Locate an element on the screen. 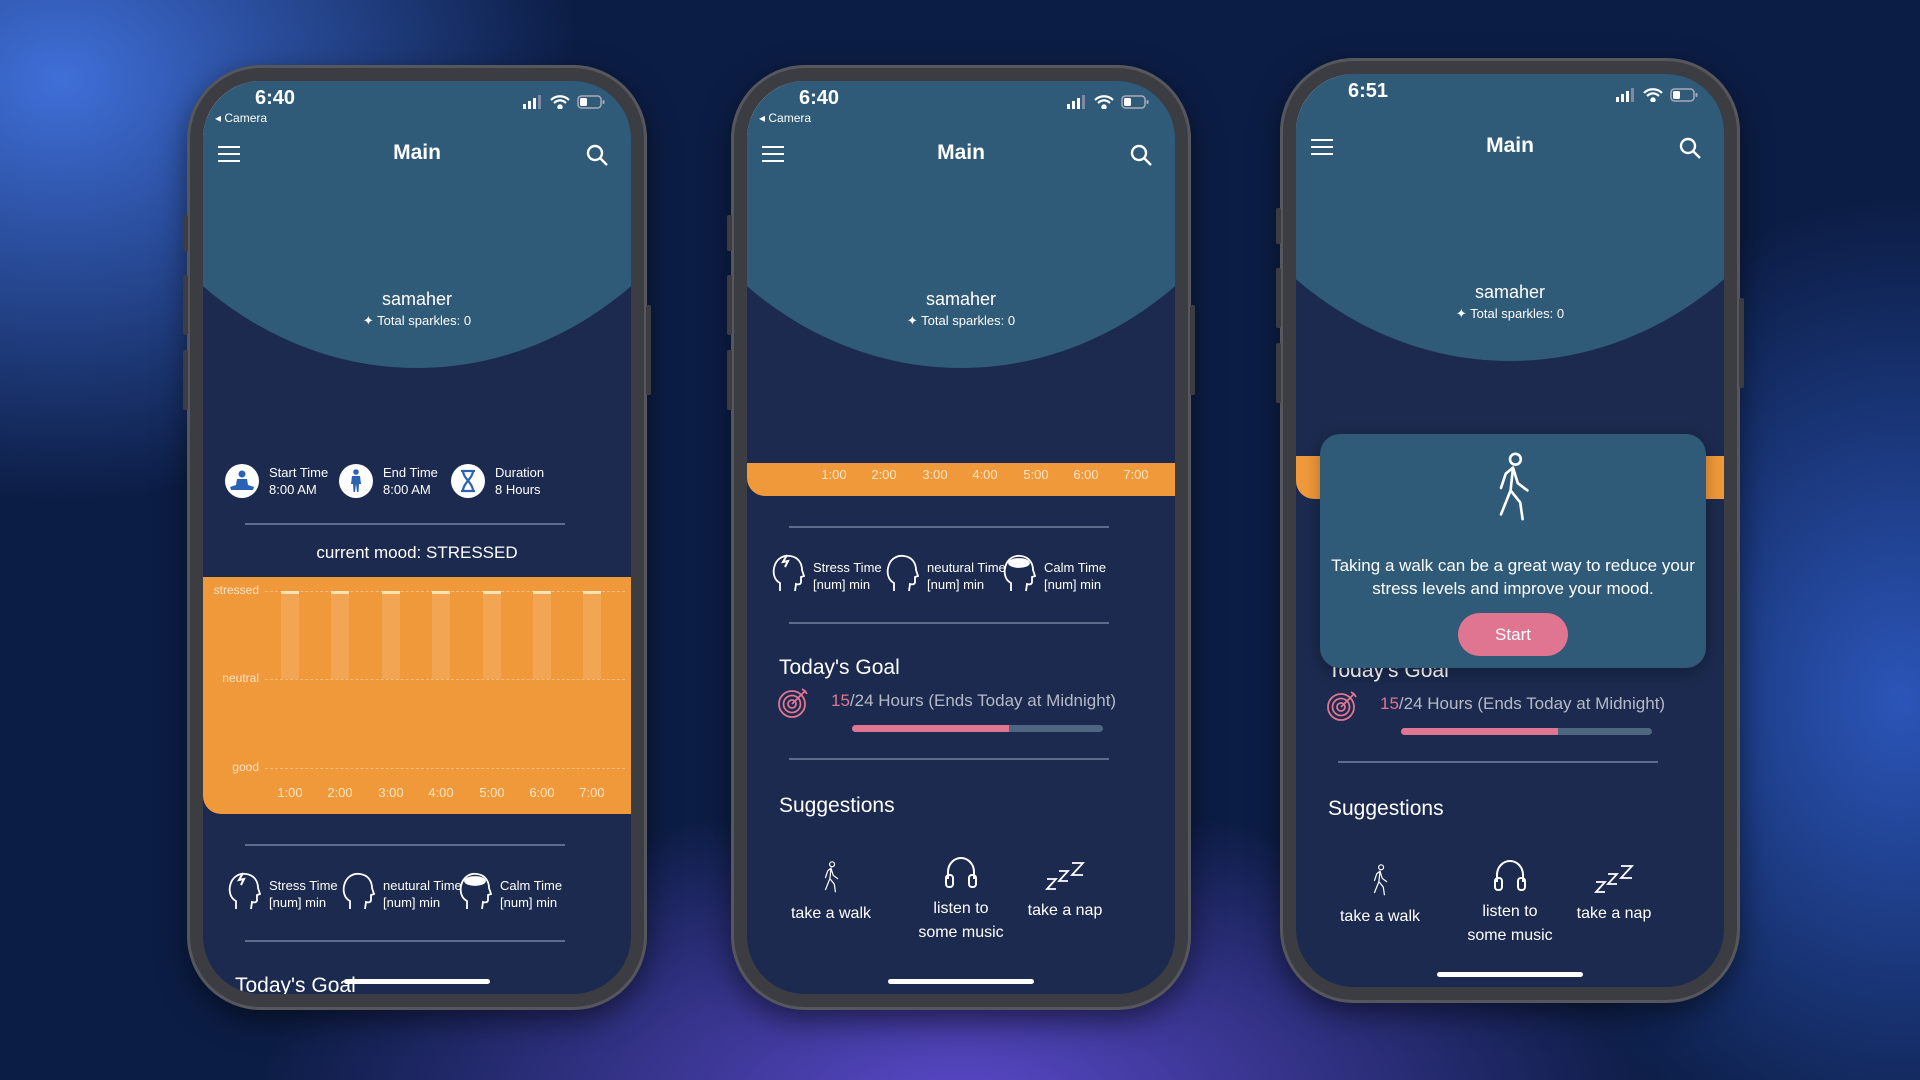 The image size is (1920, 1080). sparkles-text: Total sparkles: 0 is located at coordinates (424, 320).